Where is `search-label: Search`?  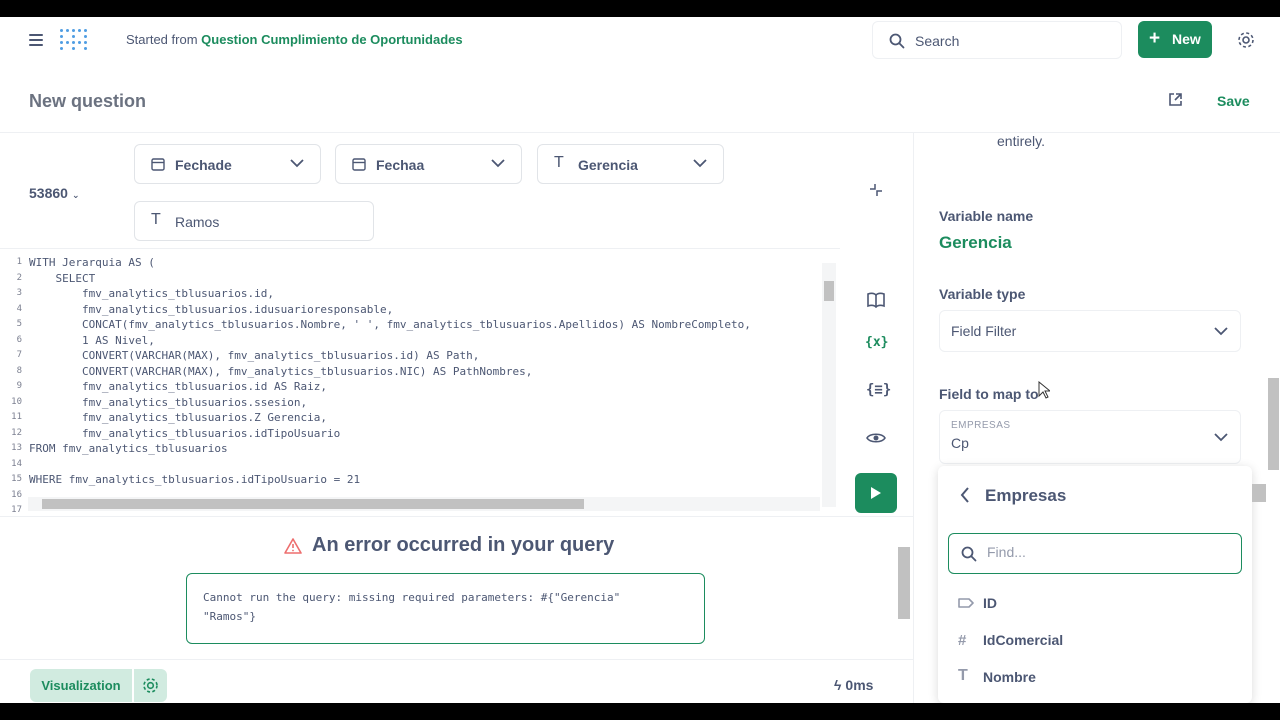 search-label: Search is located at coordinates (937, 41).